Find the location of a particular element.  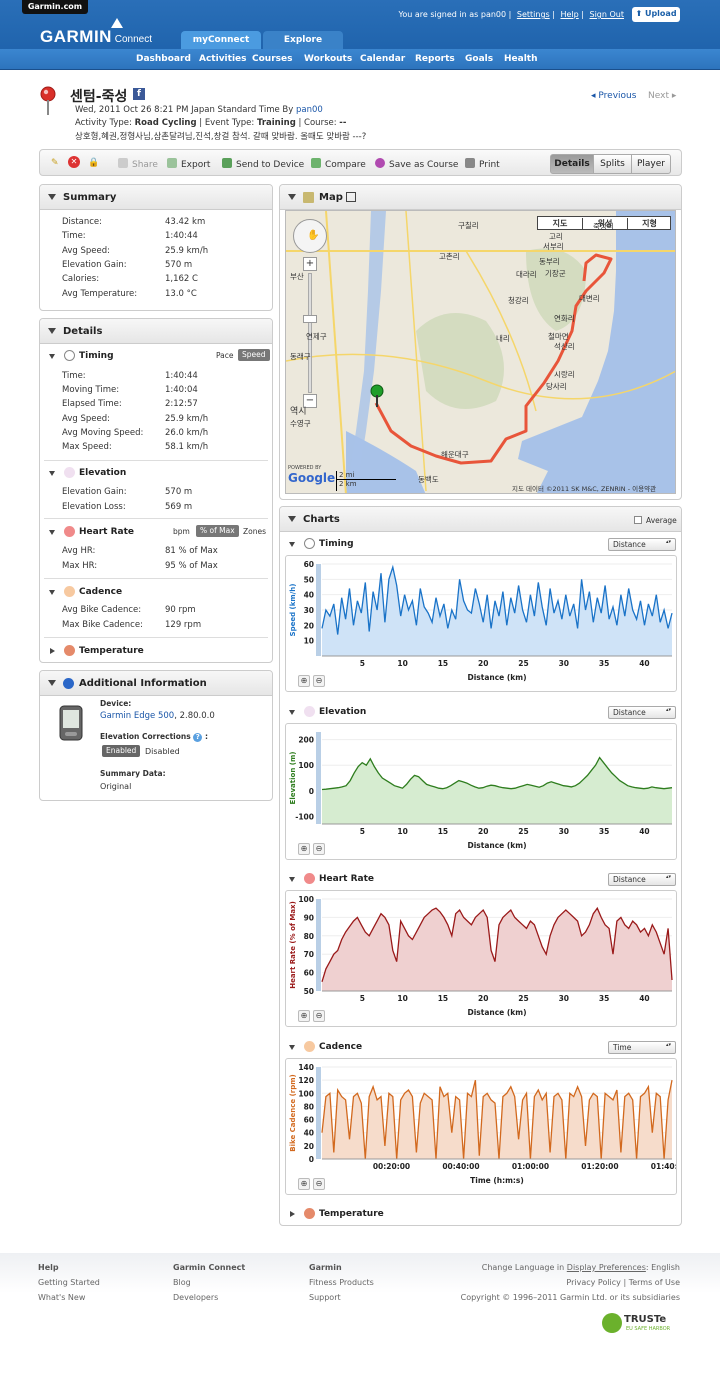

facebook-icon: f is located at coordinates (139, 94).